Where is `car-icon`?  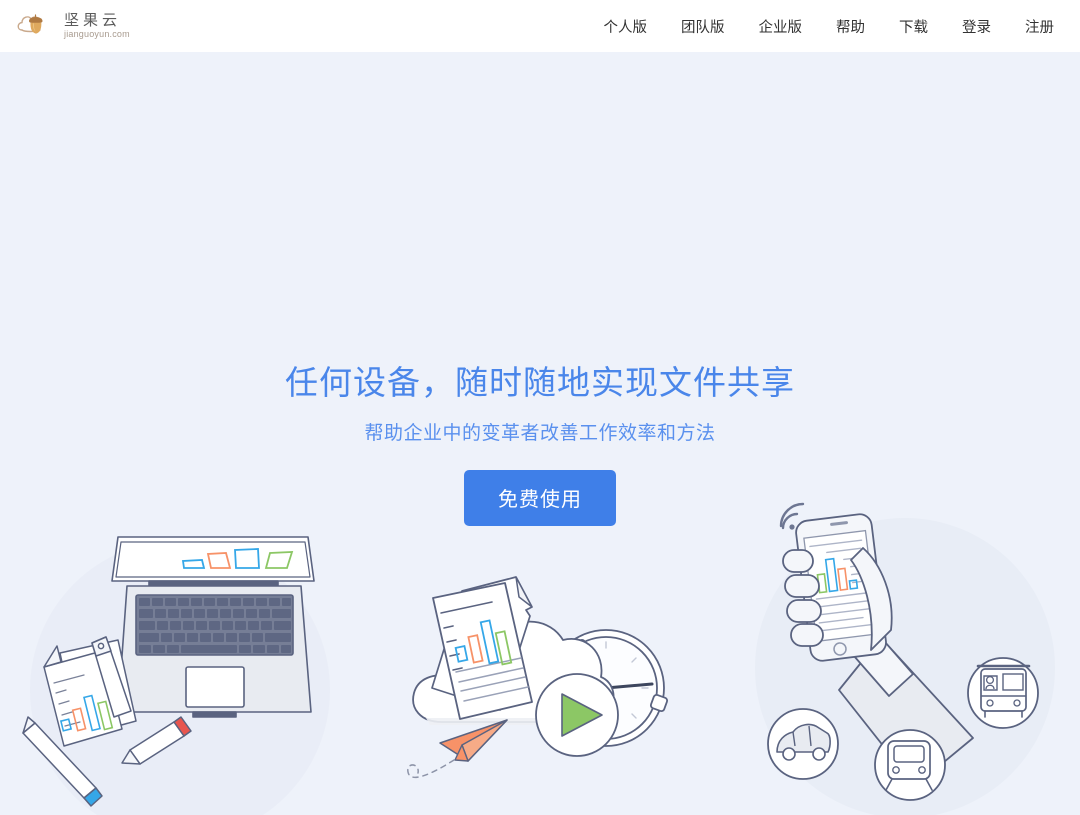
car-icon is located at coordinates (803, 744).